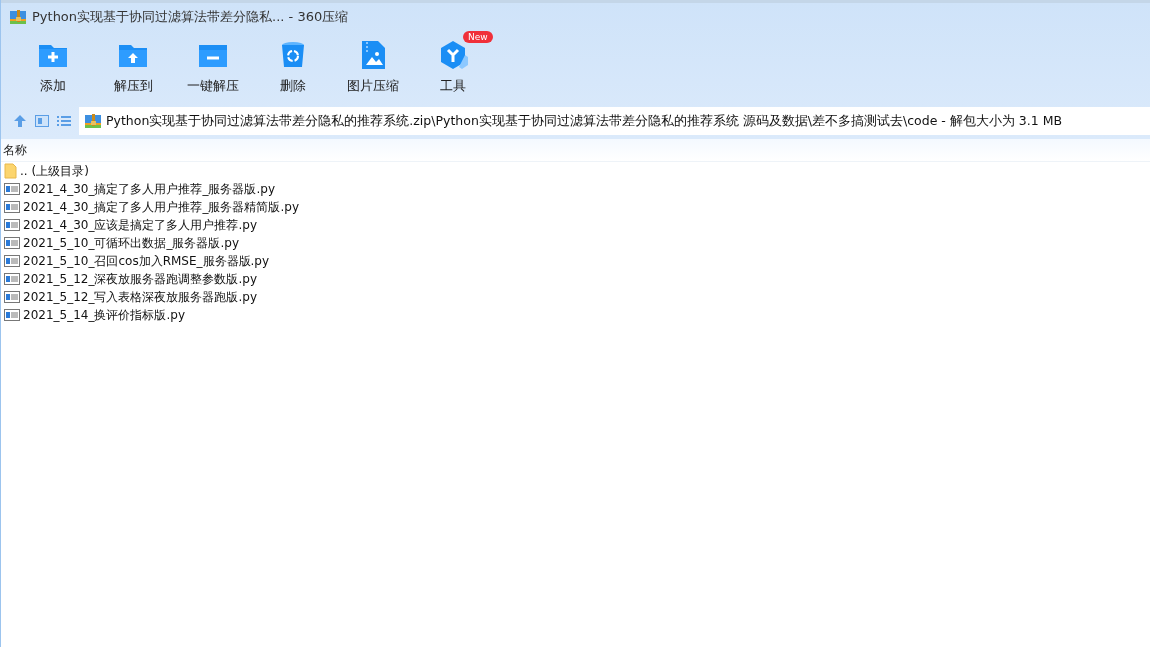  Describe the element at coordinates (575, 315) in the screenshot. I see `file-row: 2021_5_14_换评价指标版.py` at that location.